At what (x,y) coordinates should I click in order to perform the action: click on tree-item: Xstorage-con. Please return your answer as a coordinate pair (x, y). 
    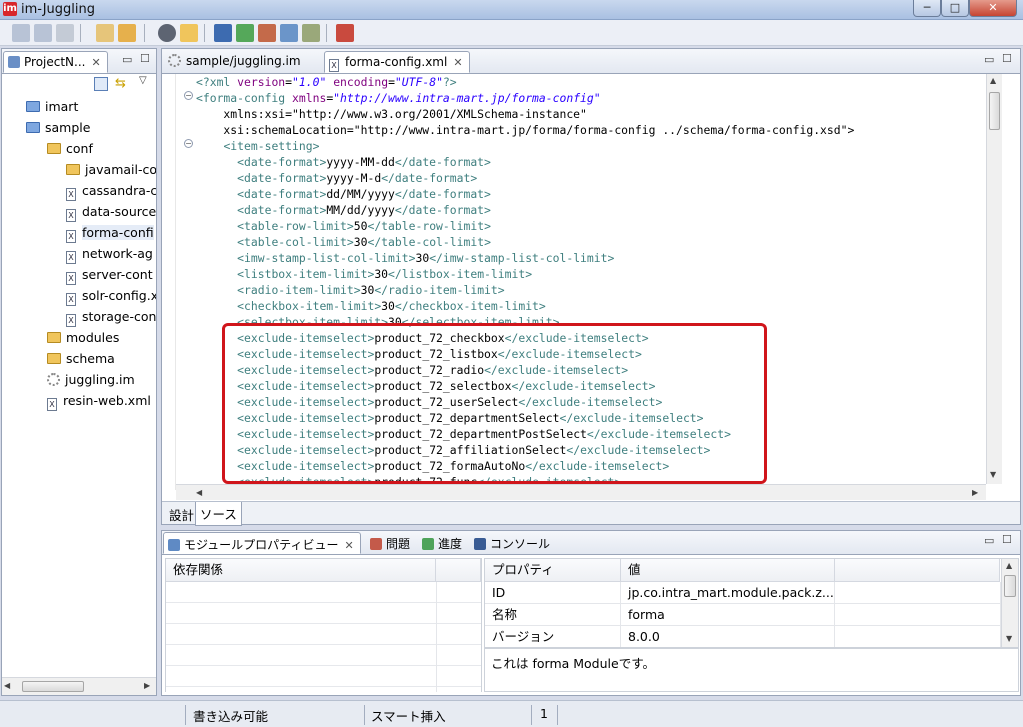
    Looking at the image, I should click on (111, 316).